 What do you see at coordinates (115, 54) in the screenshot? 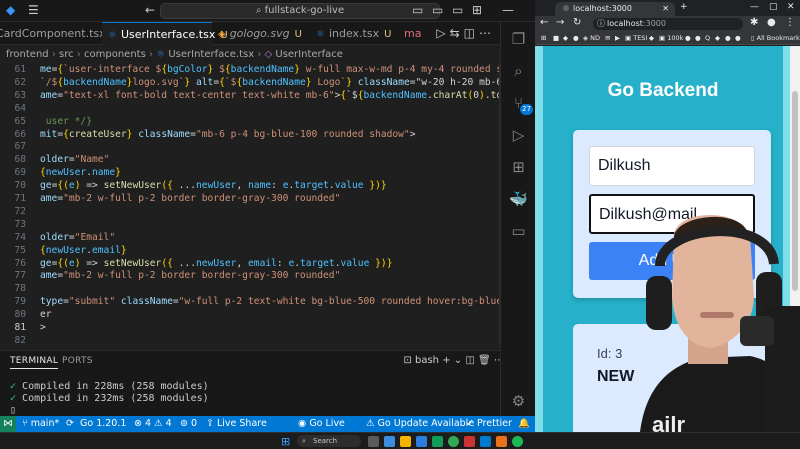
I see `breadcrumb-item: components` at bounding box center [115, 54].